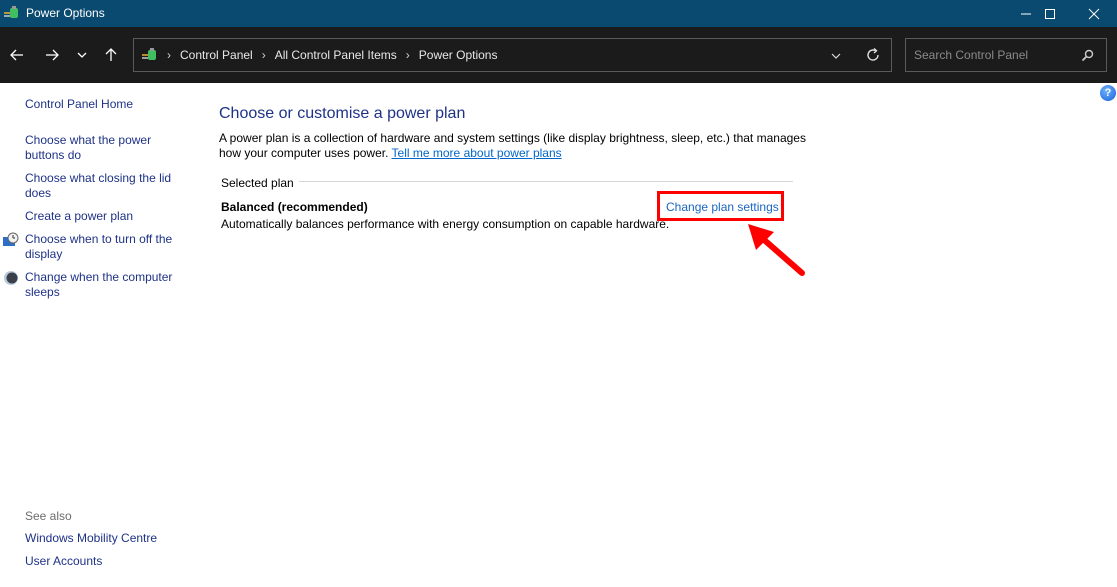 The image size is (1117, 587). I want to click on change-plan-settings-link: Change plan settings, so click(722, 207).